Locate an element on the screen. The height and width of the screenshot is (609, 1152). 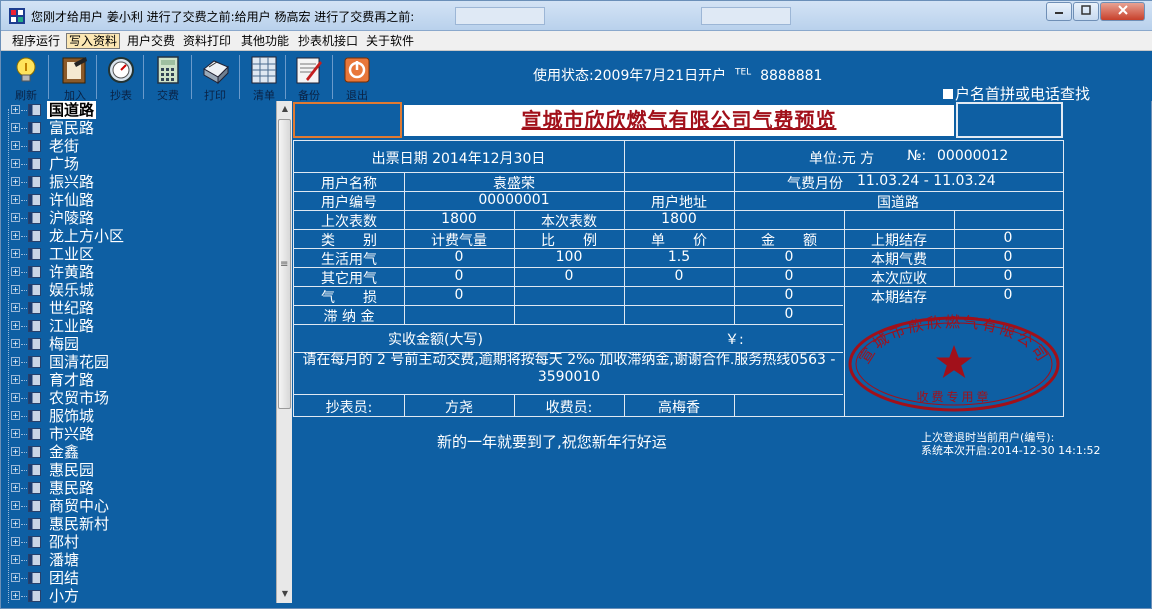
menu-about: 关于软件 is located at coordinates (390, 41).